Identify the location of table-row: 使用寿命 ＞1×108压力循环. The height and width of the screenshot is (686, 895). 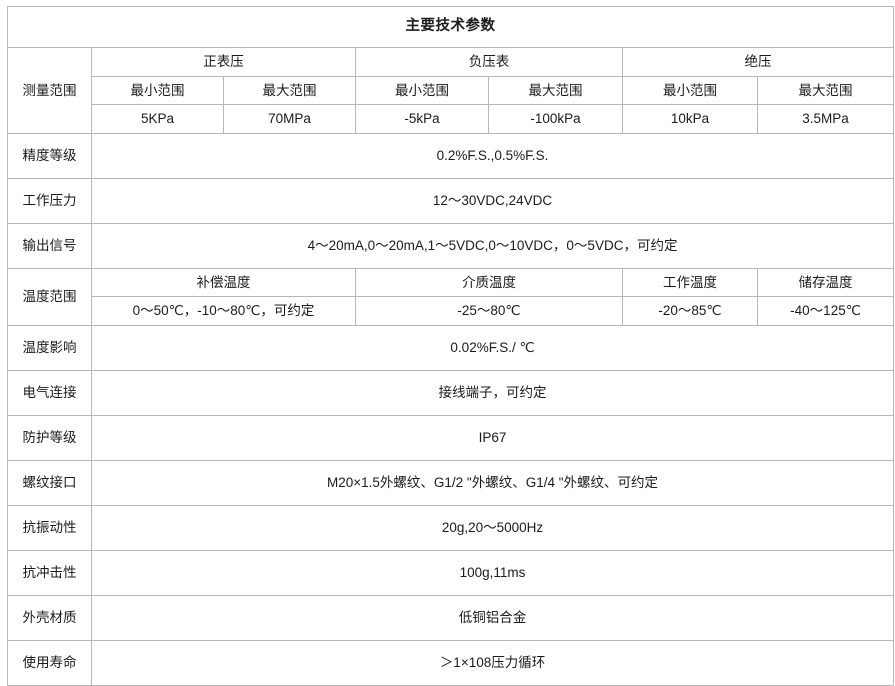
(451, 662).